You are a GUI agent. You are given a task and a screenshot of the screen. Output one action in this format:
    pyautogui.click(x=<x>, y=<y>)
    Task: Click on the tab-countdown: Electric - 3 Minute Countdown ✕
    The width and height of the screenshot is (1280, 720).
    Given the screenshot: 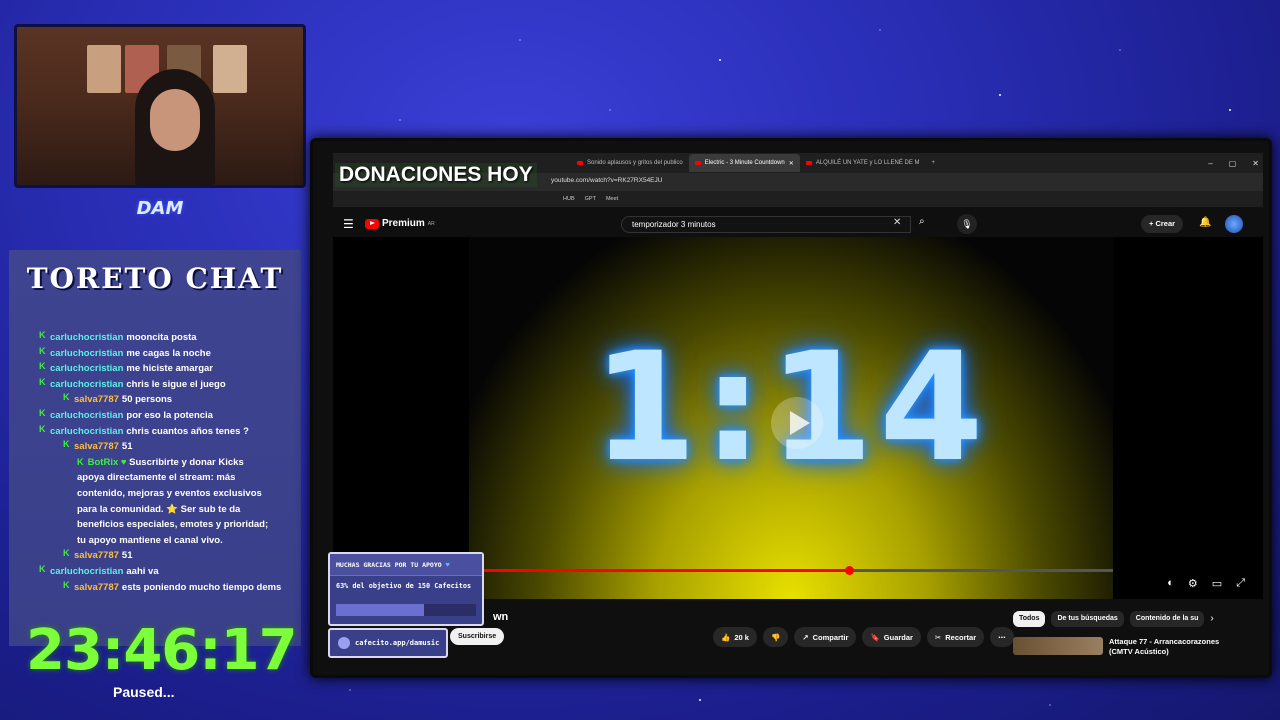 What is the action you would take?
    pyautogui.click(x=744, y=163)
    